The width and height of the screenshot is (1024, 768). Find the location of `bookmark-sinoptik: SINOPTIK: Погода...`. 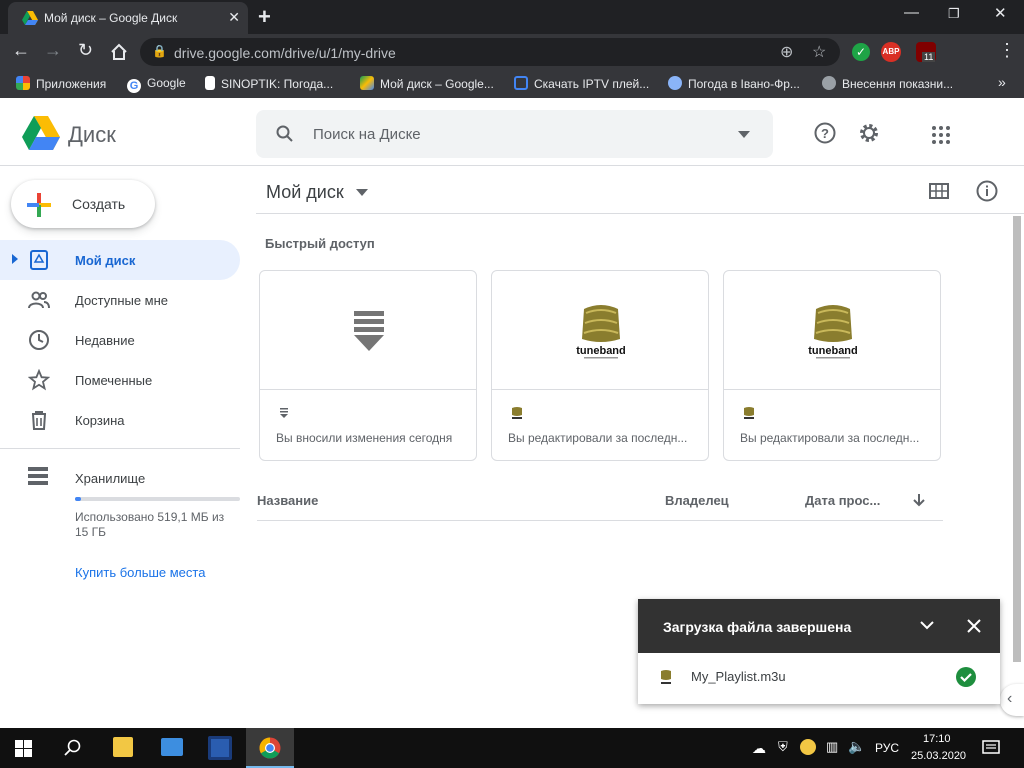

bookmark-sinoptik: SINOPTIK: Погода... is located at coordinates (269, 83).